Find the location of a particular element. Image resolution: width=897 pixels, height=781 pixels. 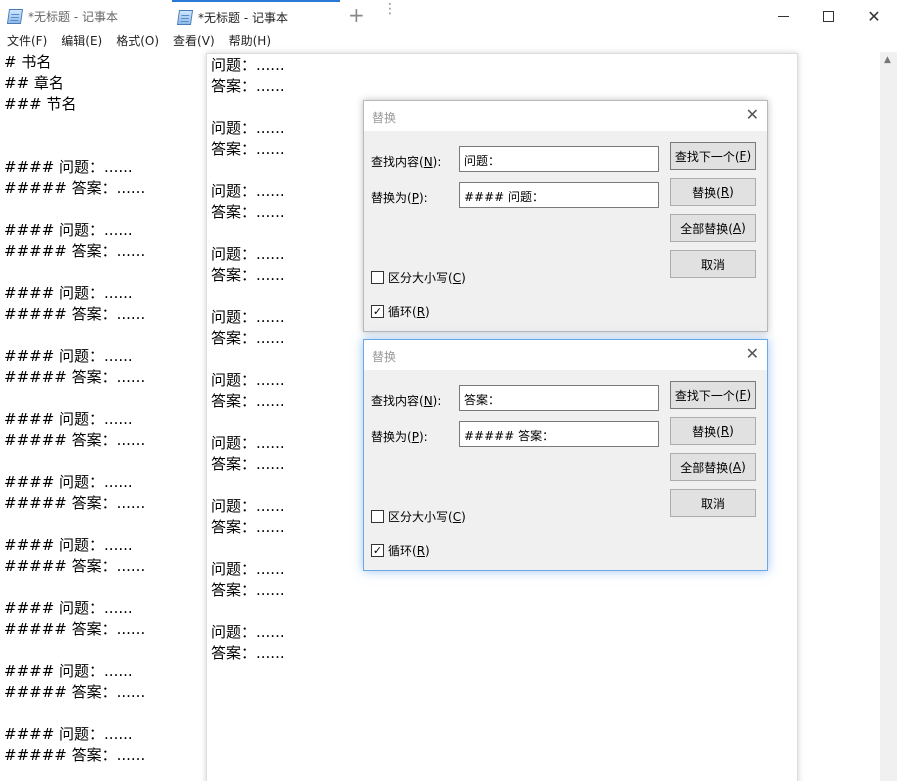

tab-untitled-2: *无标题 - 记事本 is located at coordinates (256, 16).